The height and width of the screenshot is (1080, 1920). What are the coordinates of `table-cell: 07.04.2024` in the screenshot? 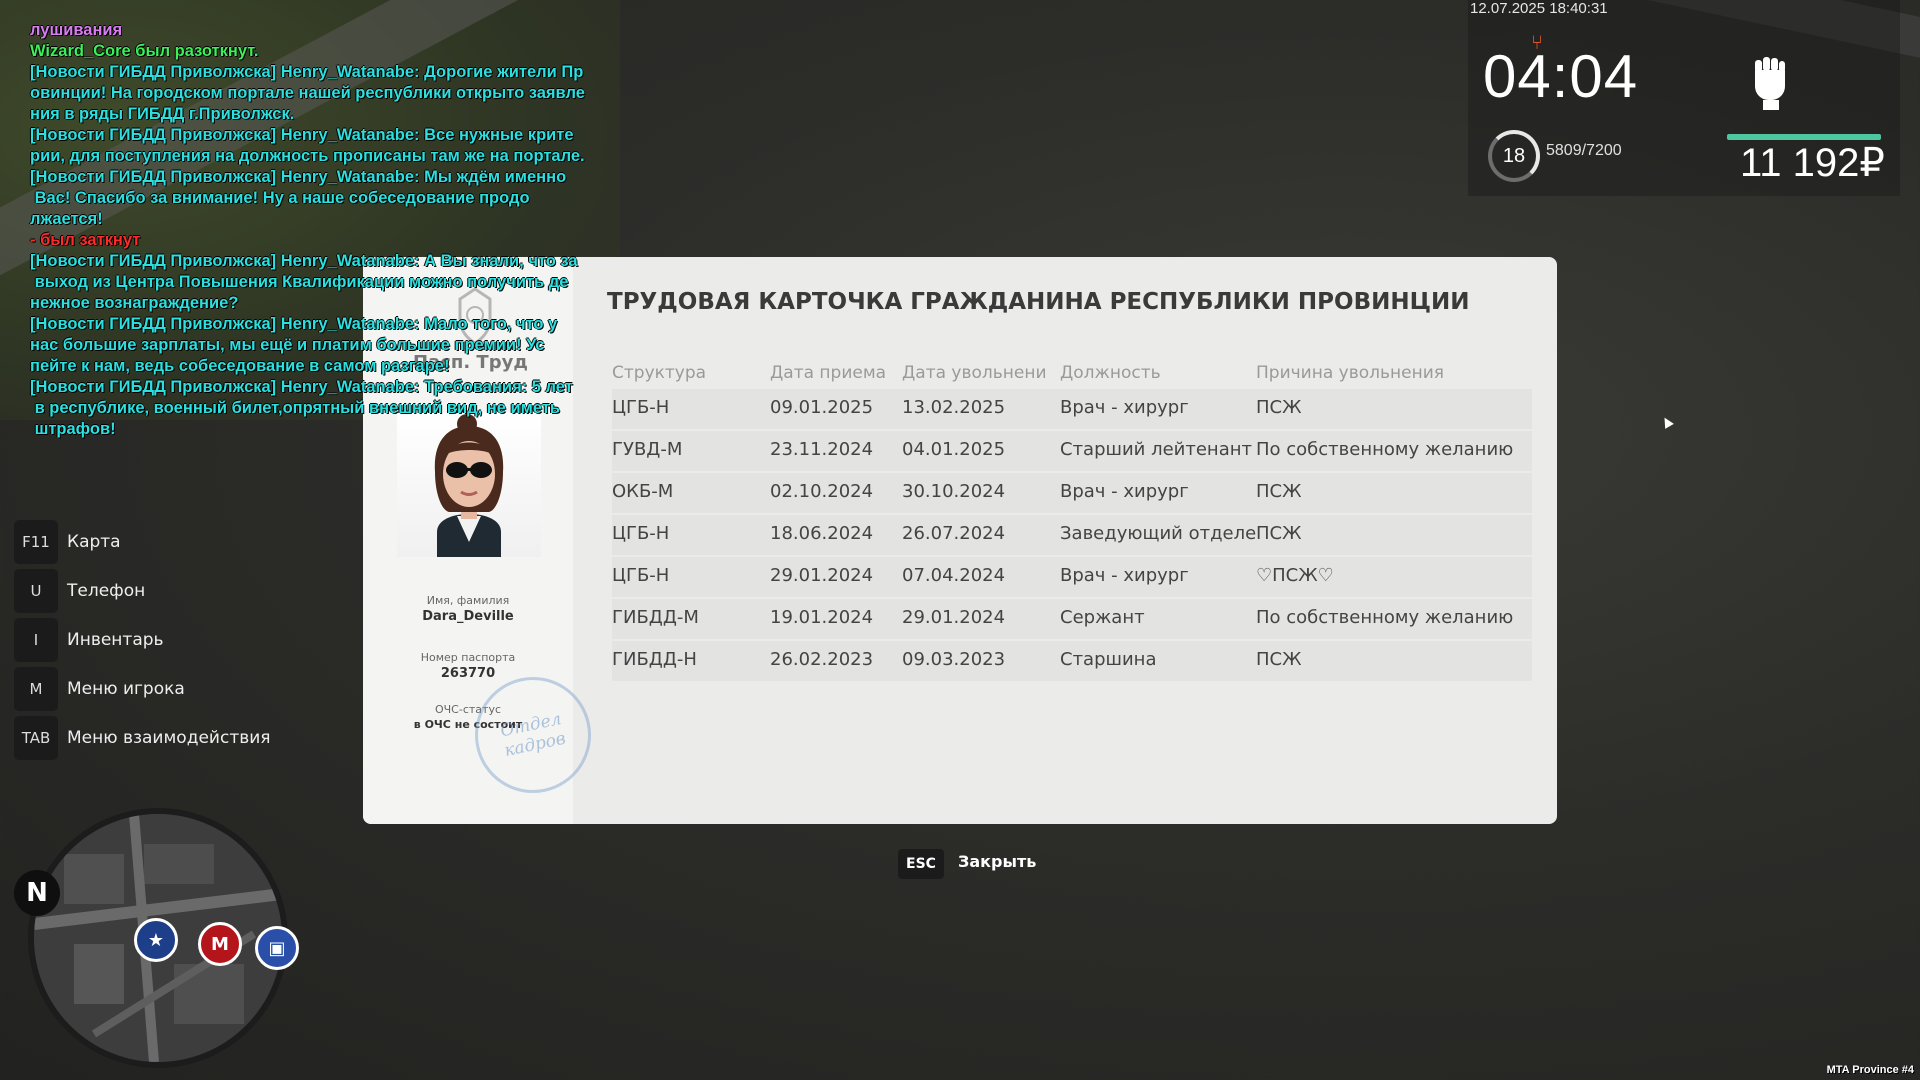 It's located at (954, 575).